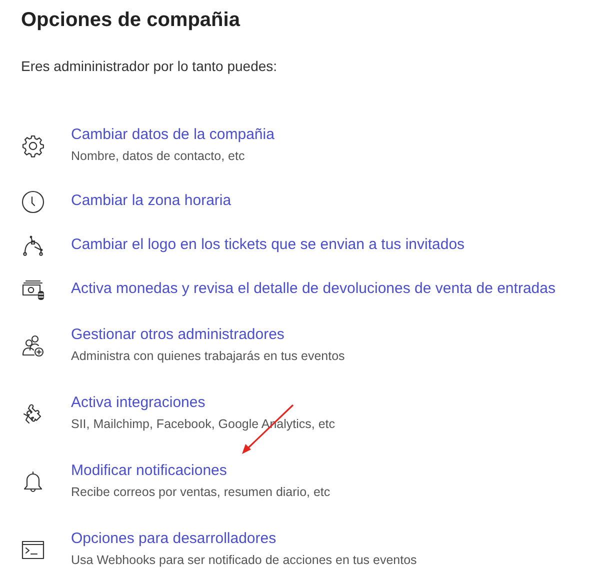  What do you see at coordinates (203, 403) in the screenshot?
I see `option-link: Activa integraciones` at bounding box center [203, 403].